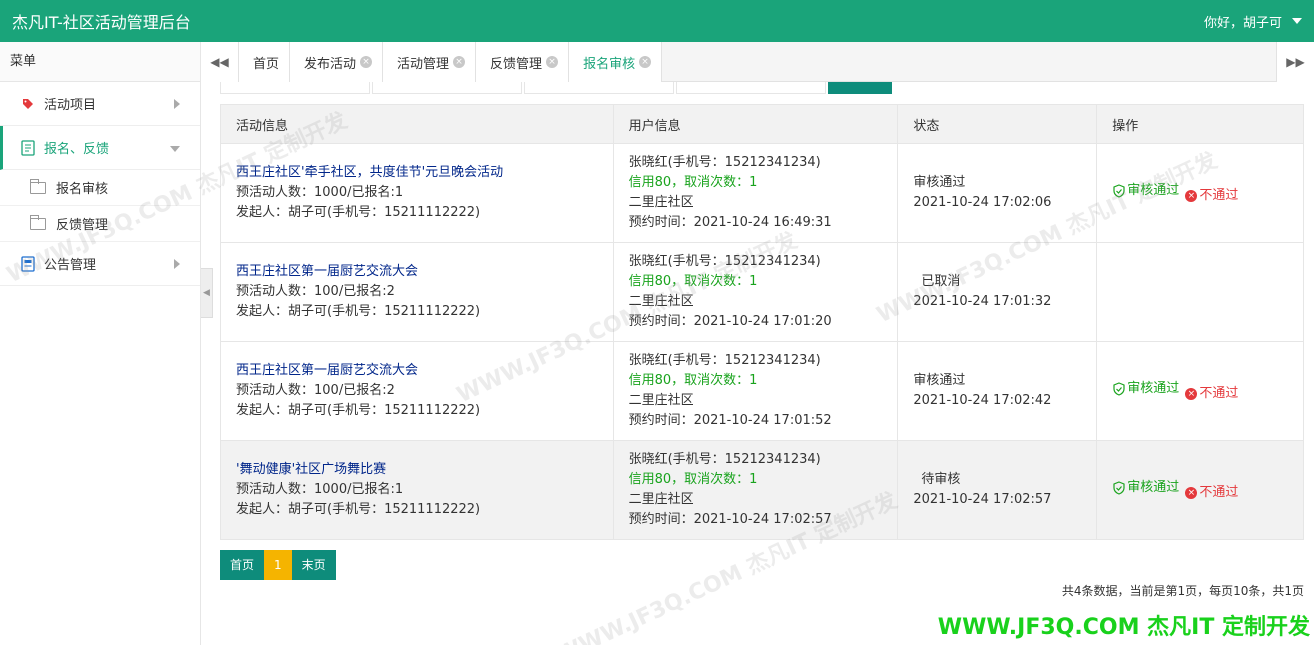  Describe the element at coordinates (730, 222) in the screenshot. I see `user-booking-time: 预约时间：2021-10-24 16:49:31` at that location.